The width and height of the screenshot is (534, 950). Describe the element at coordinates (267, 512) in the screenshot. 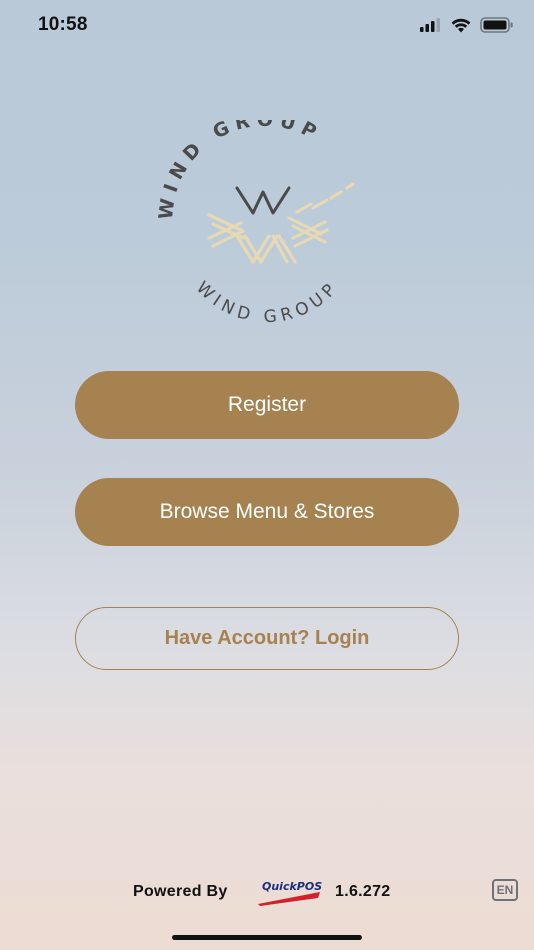

I see `browse-menu-stores-button: Browse Menu & Stores` at that location.